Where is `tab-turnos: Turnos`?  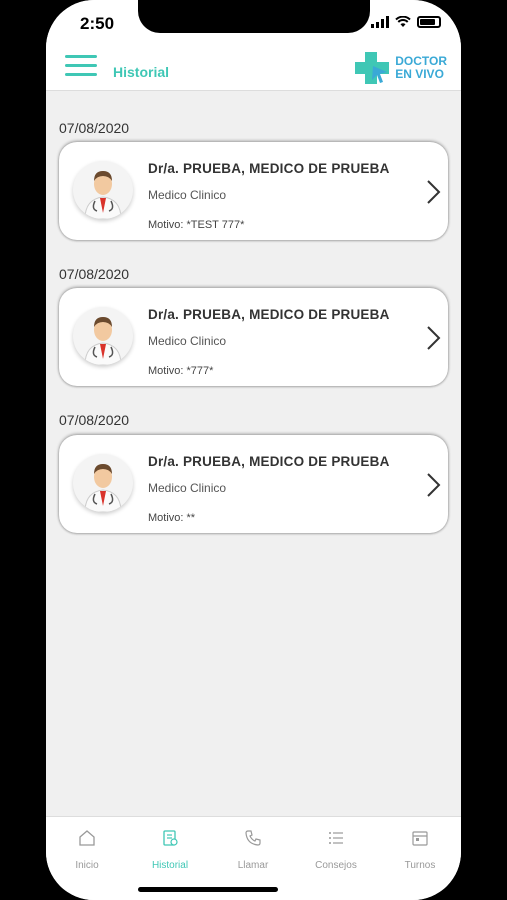
tab-turnos: Turnos is located at coordinates (420, 851).